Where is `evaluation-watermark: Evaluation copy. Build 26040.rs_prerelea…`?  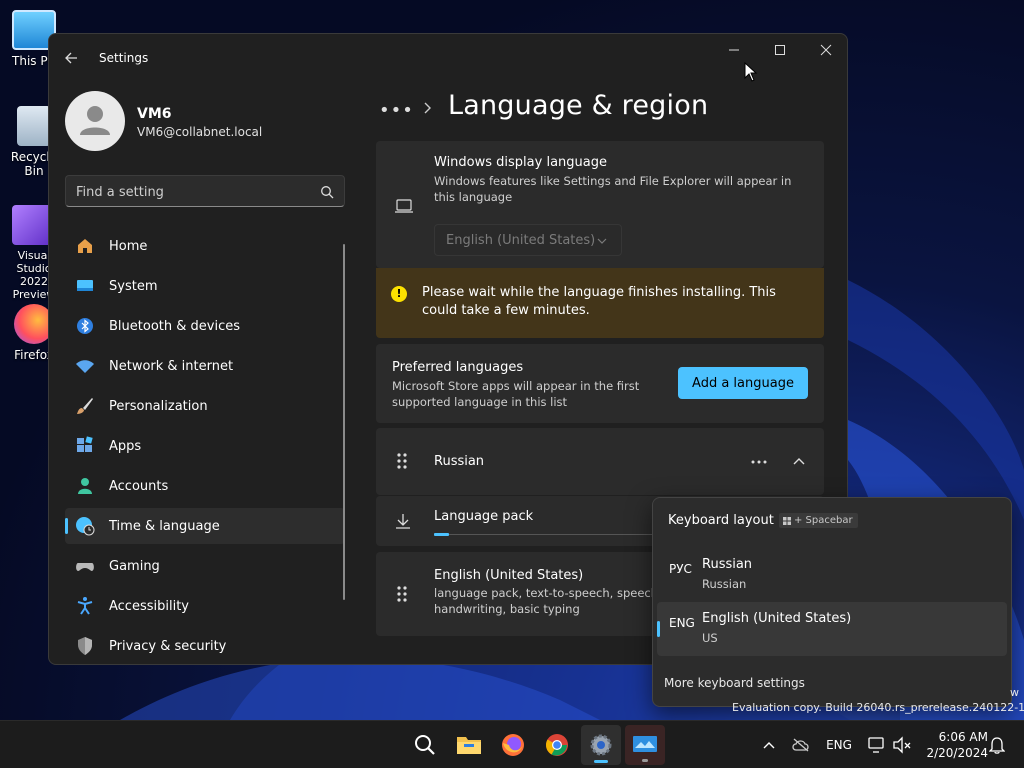
evaluation-watermark: Evaluation copy. Build 26040.rs_prerelea… is located at coordinates (878, 707).